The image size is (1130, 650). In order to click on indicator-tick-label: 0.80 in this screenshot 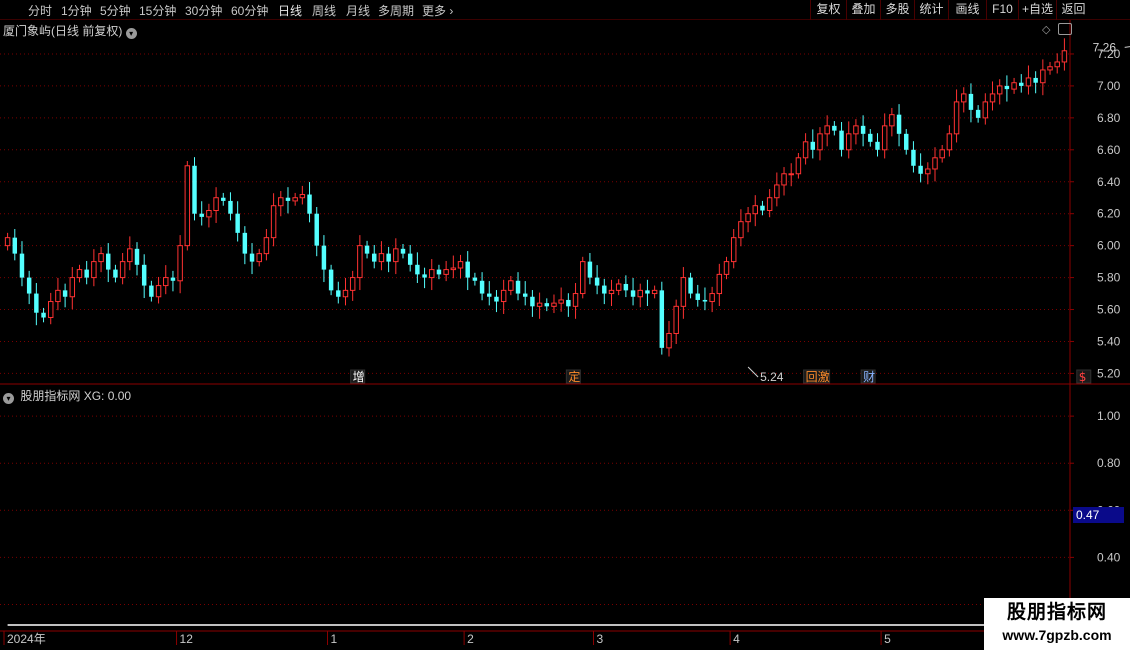, I will do `click(1109, 463)`.